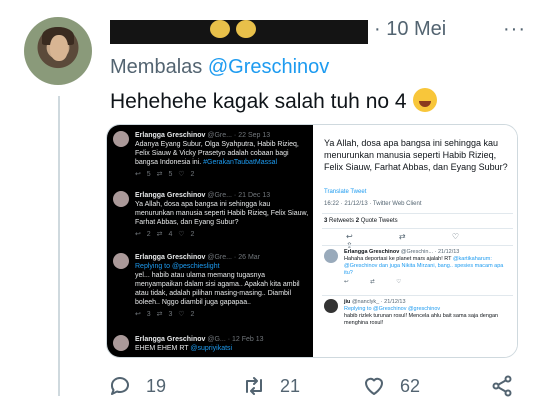 The image size is (540, 403). I want to click on thread-line, so click(59, 246).